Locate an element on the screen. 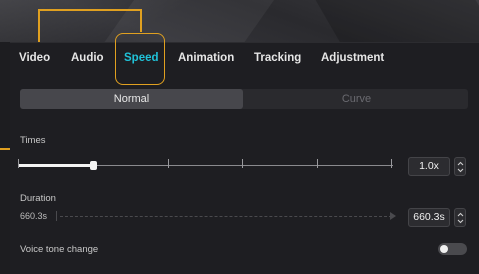  speed-mode-selector: Normal Curve is located at coordinates (244, 99).